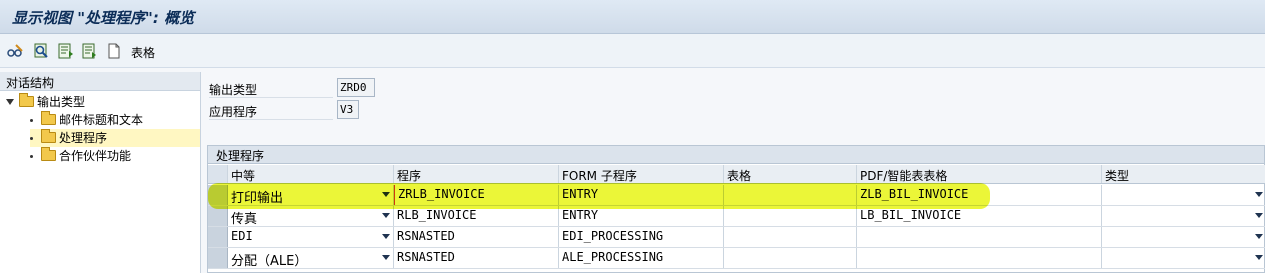 This screenshot has width=1265, height=273. What do you see at coordinates (103, 18) in the screenshot?
I see `window-title: 显示视图 "处理程序": 概览` at bounding box center [103, 18].